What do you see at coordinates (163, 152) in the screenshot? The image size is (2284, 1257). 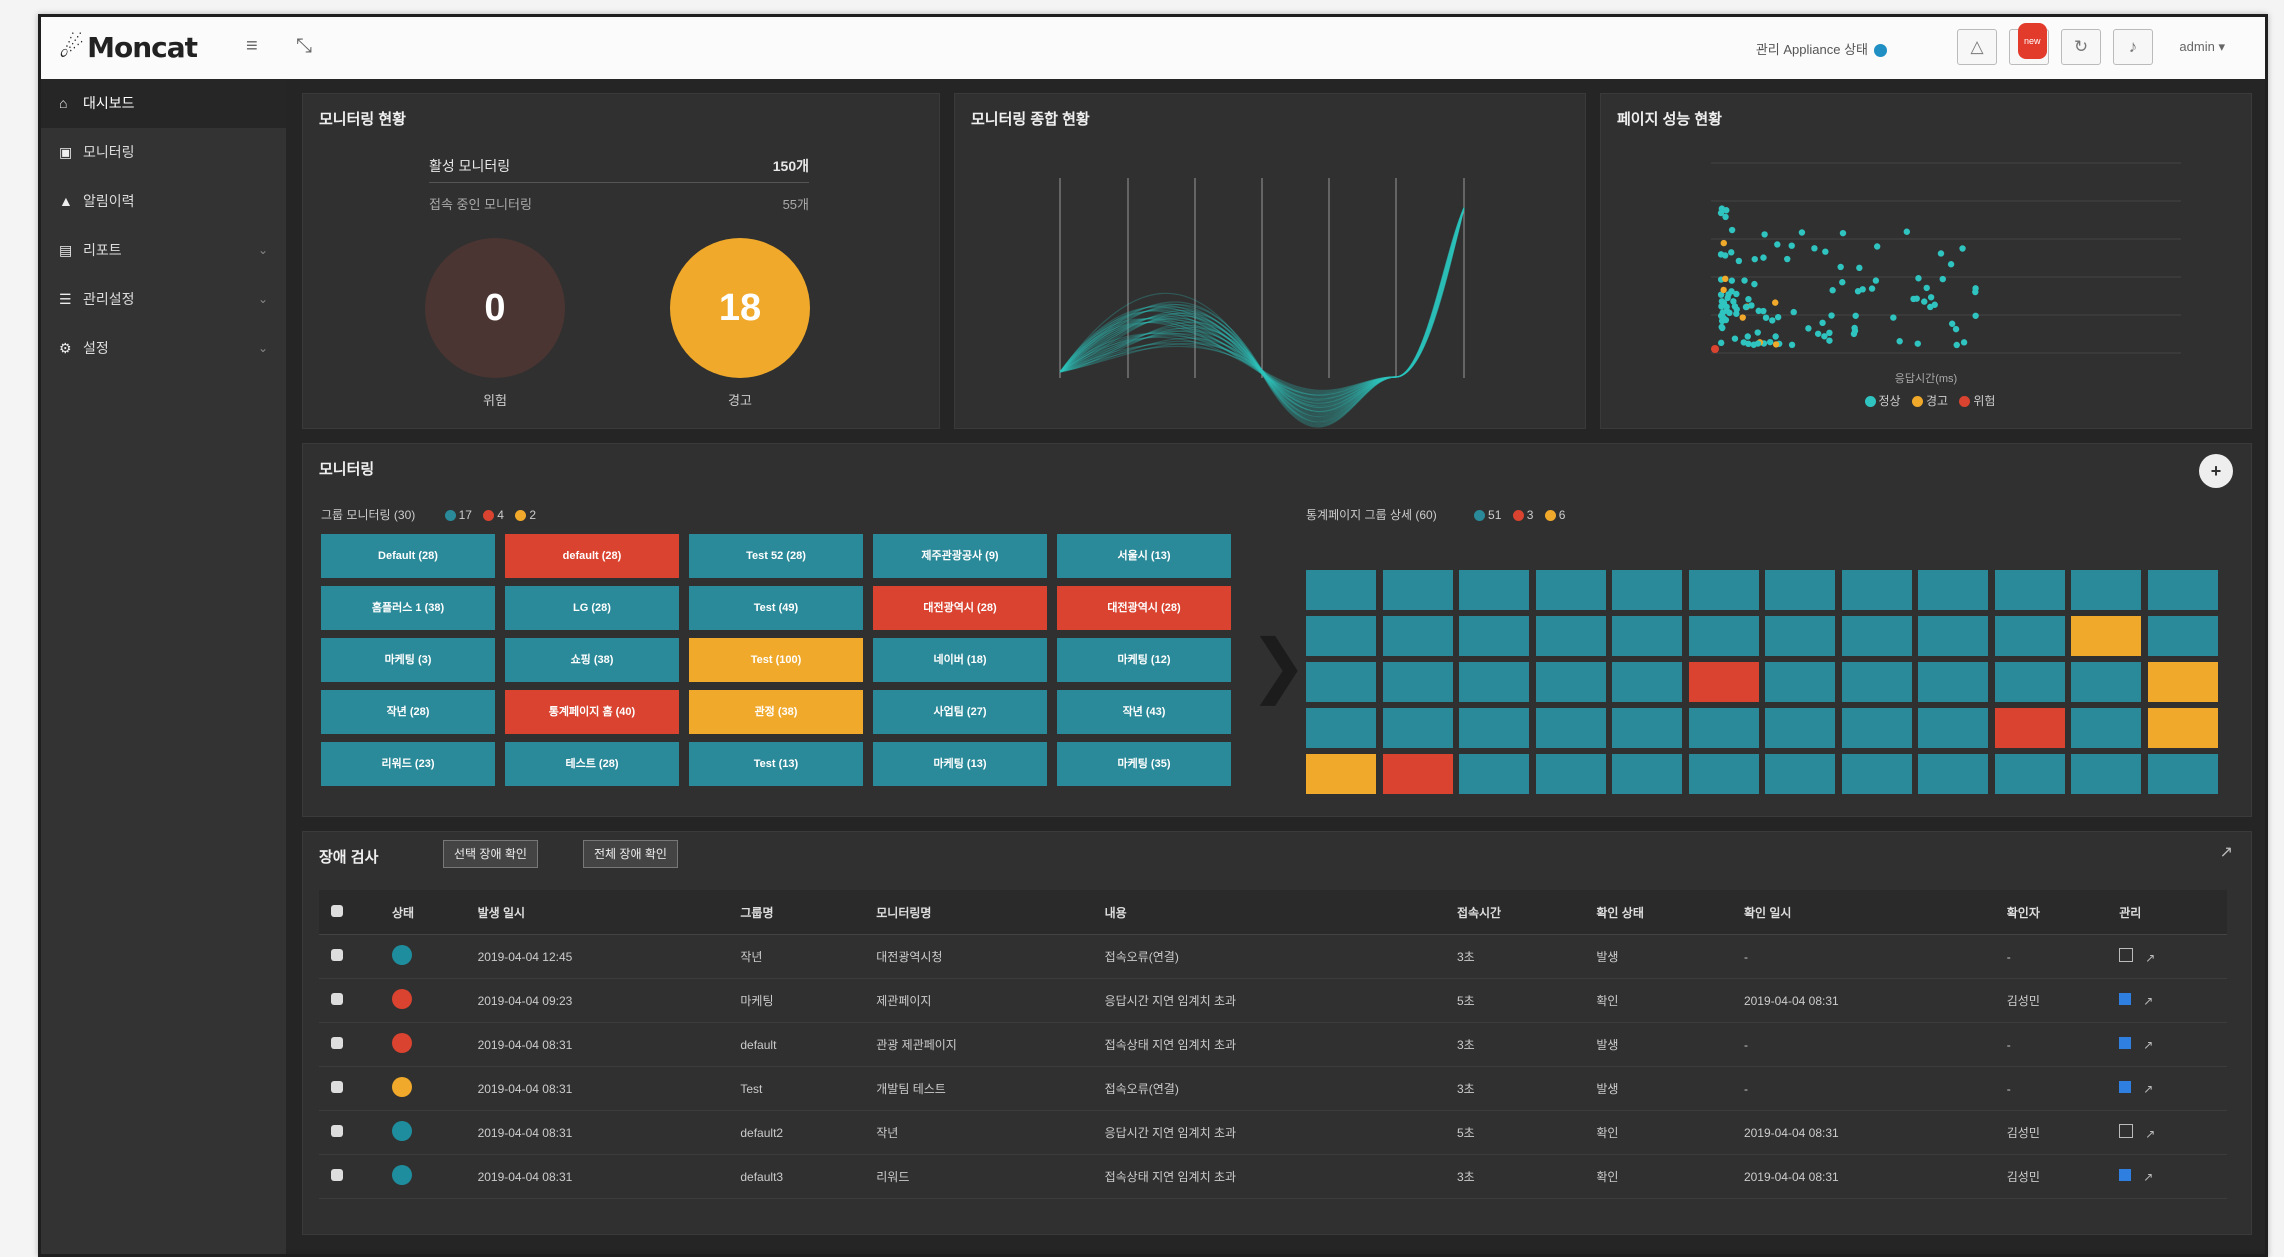 I see `sidebar-item: ▣ 모니터링` at bounding box center [163, 152].